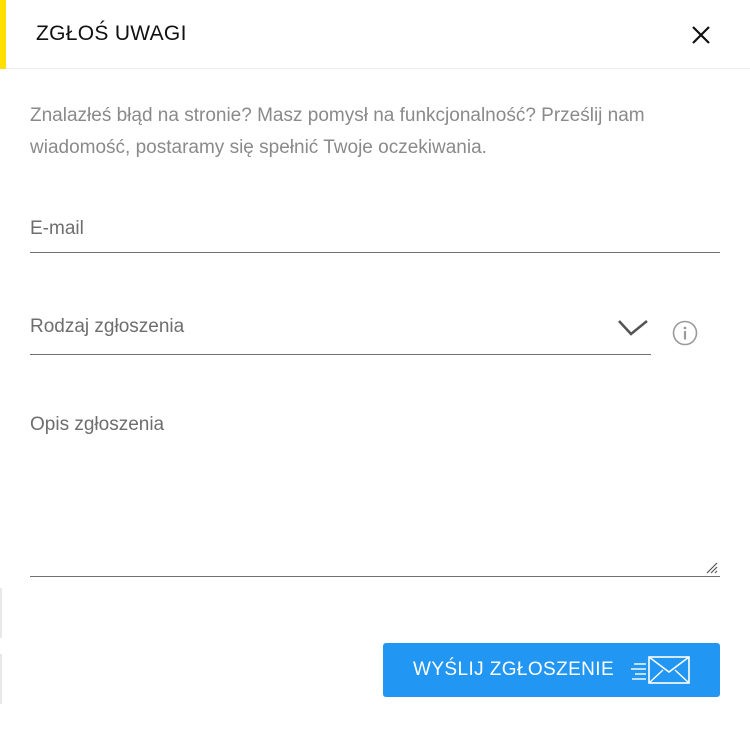 Image resolution: width=750 pixels, height=744 pixels. What do you see at coordinates (107, 326) in the screenshot?
I see `report-type-placeholder: Rodzaj zgłoszenia` at bounding box center [107, 326].